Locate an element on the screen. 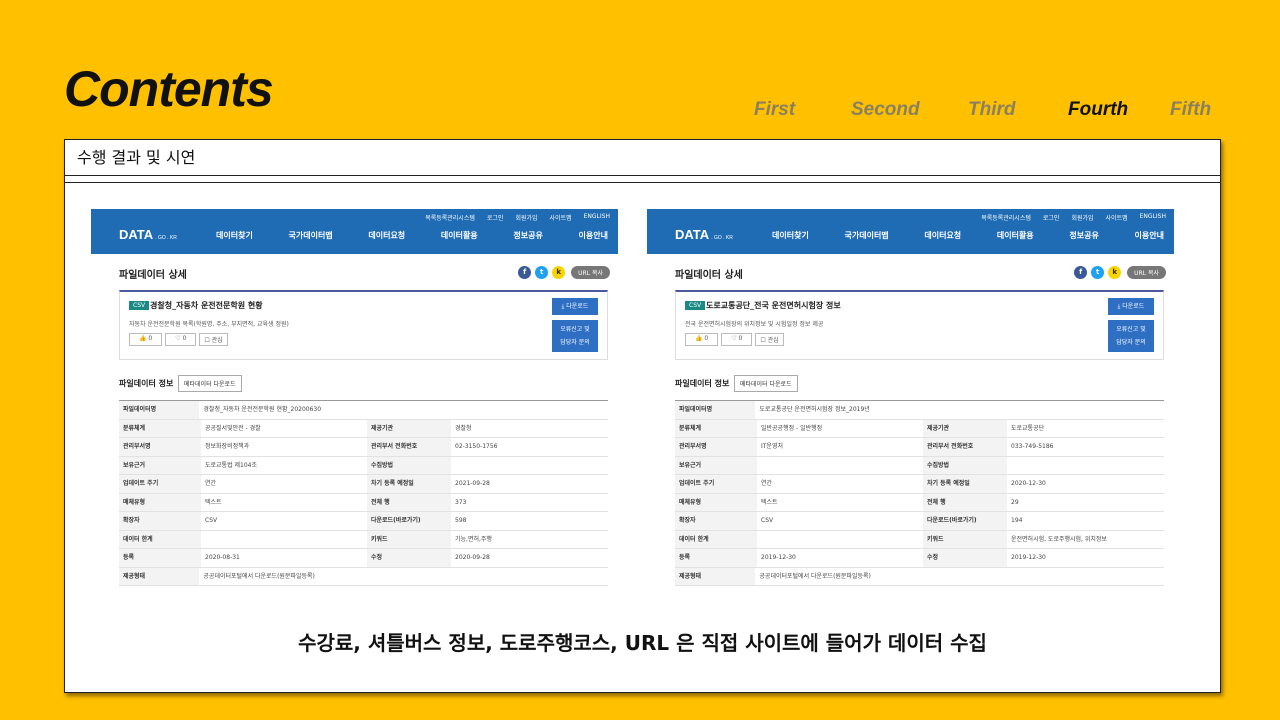 This screenshot has height=720, width=1280. field-value: 도로교통공단 운전면허시험장 정보_2019년 is located at coordinates (814, 409).